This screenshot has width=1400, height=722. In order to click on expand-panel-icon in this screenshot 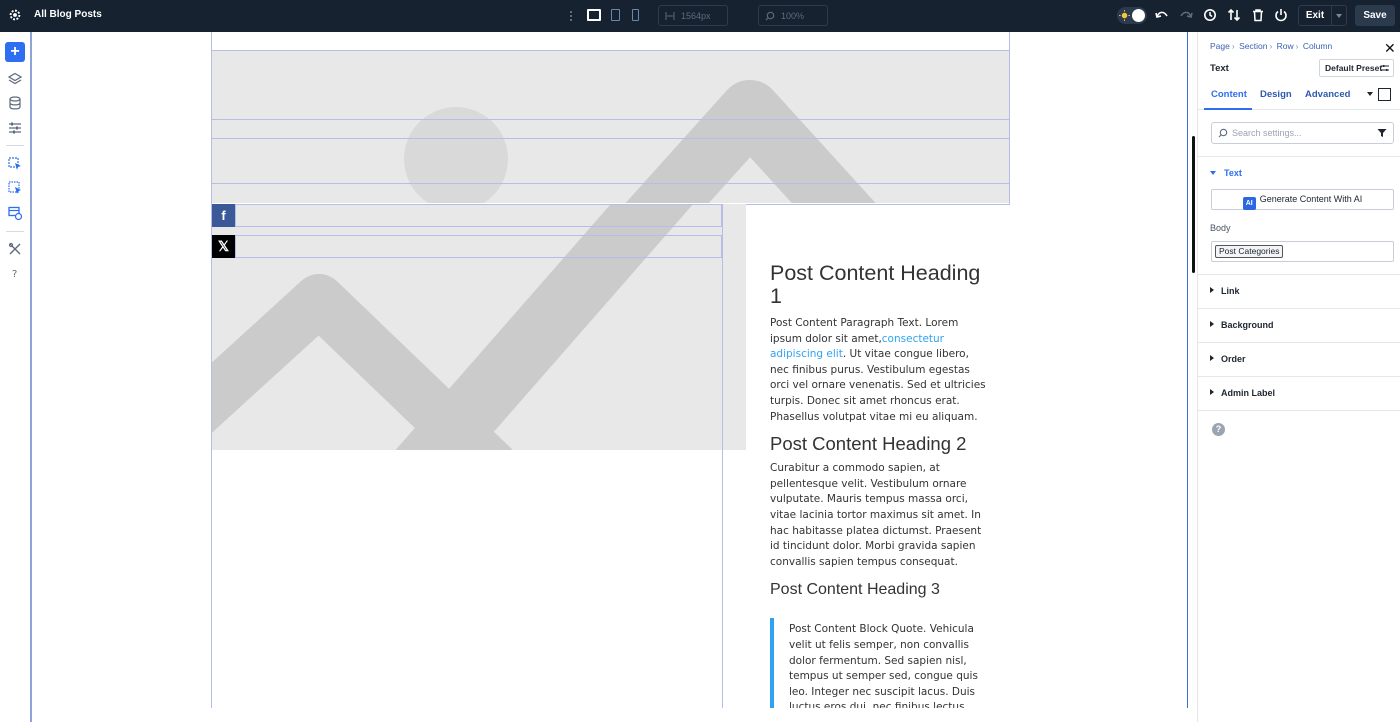, I will do `click(1384, 94)`.